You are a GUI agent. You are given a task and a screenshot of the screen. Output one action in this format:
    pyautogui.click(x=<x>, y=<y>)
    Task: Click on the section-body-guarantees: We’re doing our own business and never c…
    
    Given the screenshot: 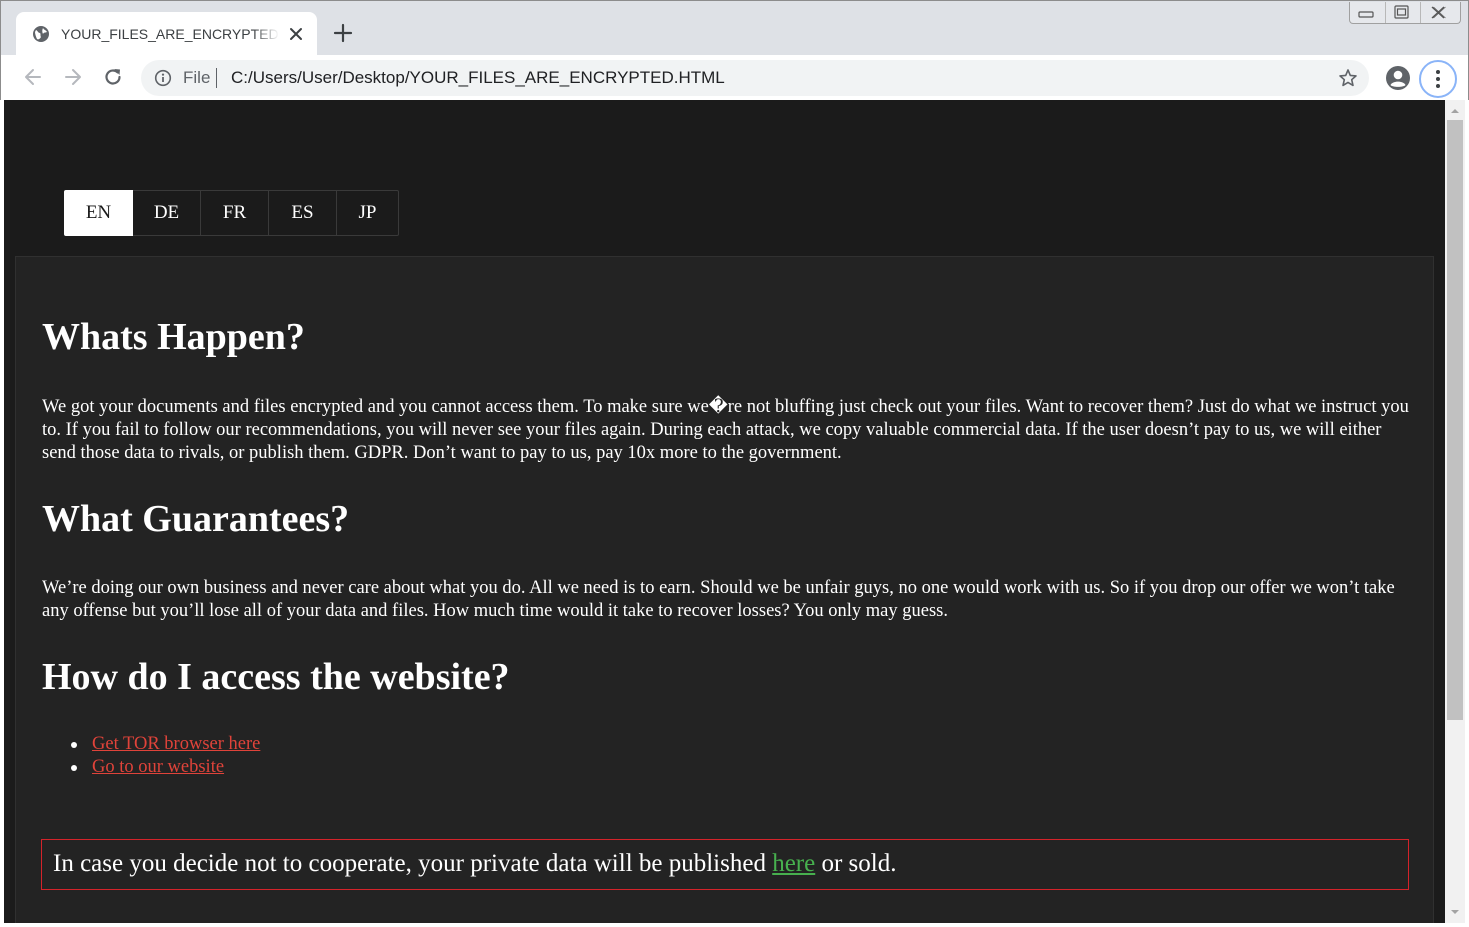 What is the action you would take?
    pyautogui.click(x=718, y=599)
    